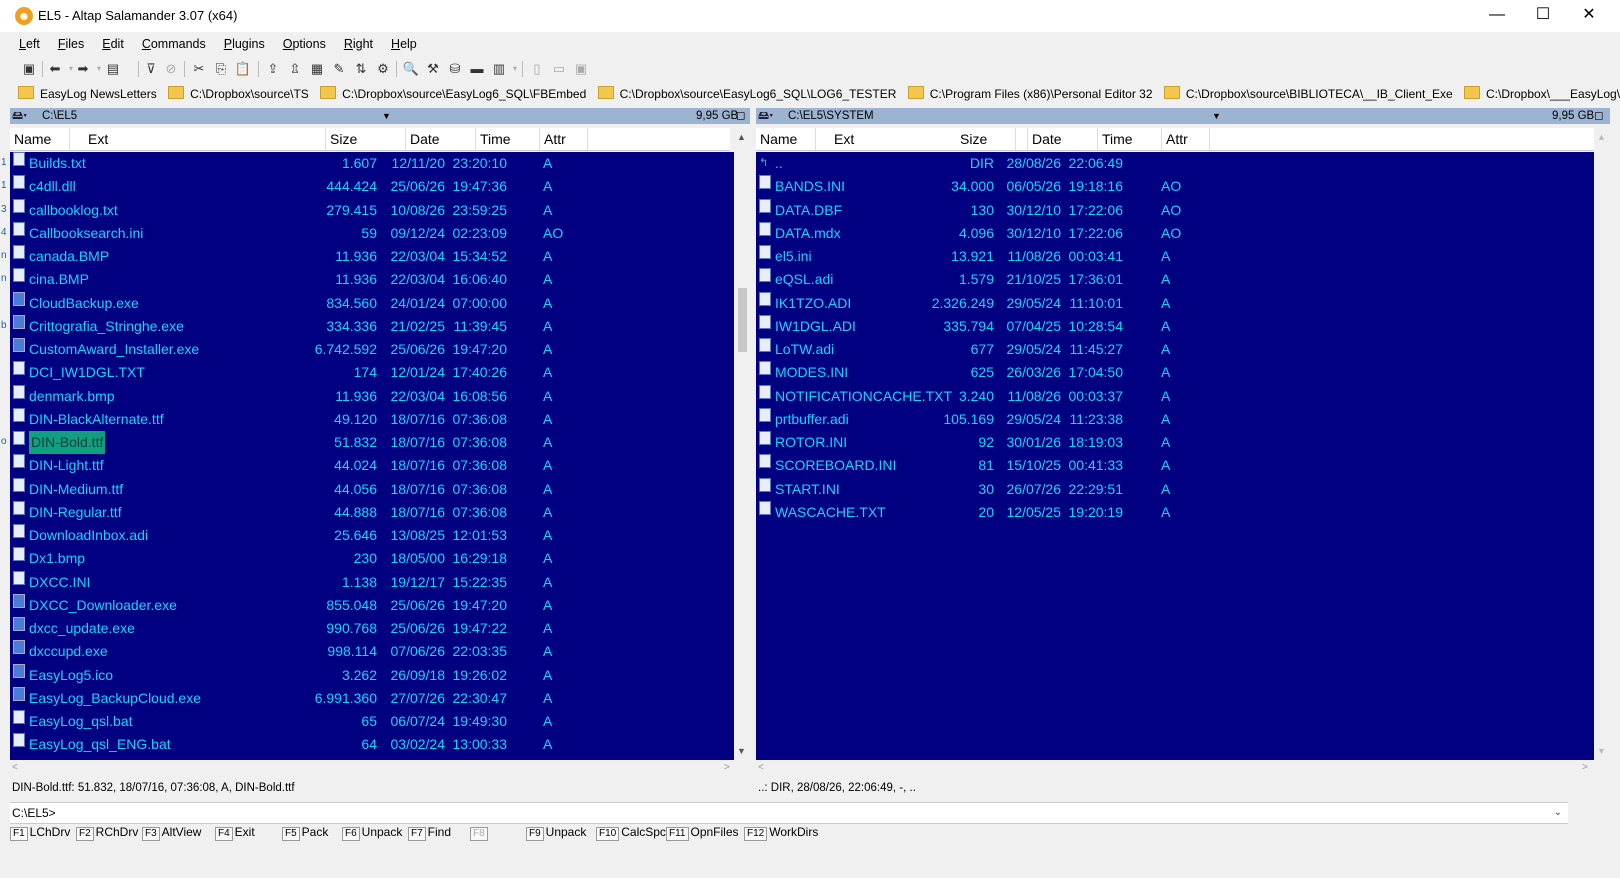 Image resolution: width=1620 pixels, height=878 pixels. What do you see at coordinates (1175, 768) in the screenshot?
I see `right-horizontal-scrollbar: < >` at bounding box center [1175, 768].